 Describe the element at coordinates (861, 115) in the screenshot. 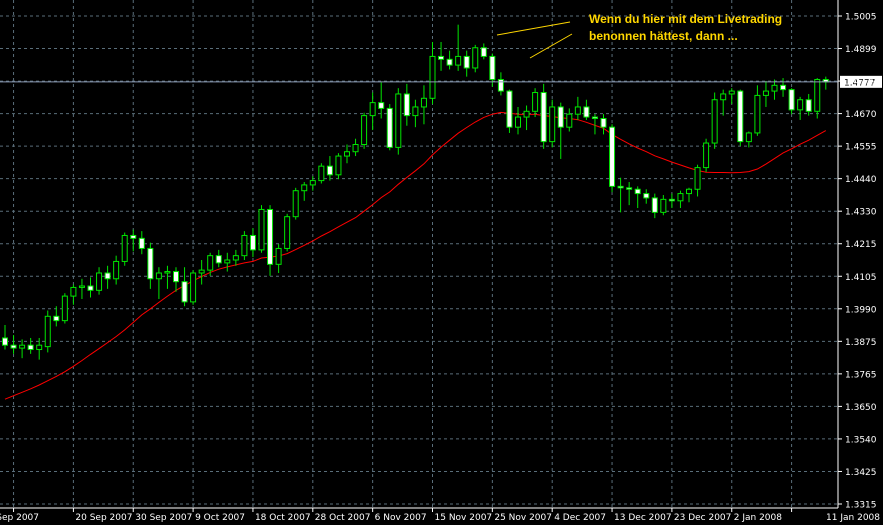

I see `price-tick-label: 1.4670` at that location.